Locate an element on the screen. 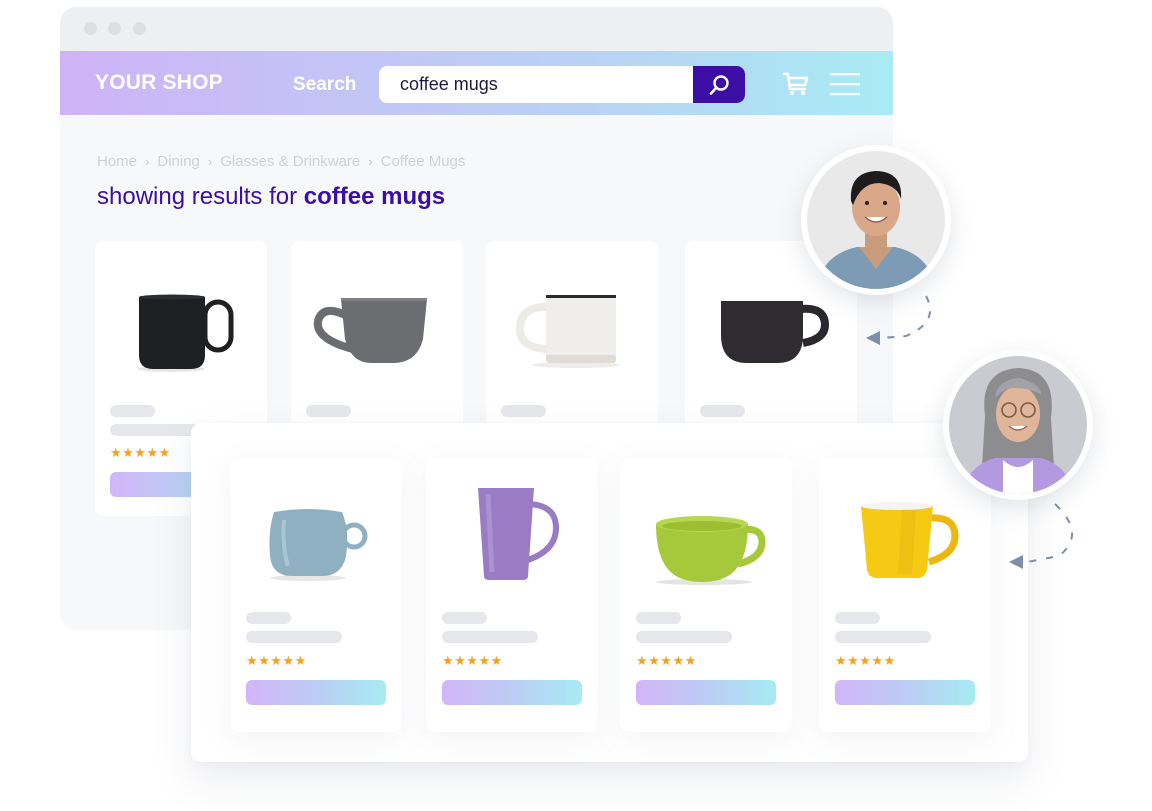  yellow-mug-image is located at coordinates (910, 540).